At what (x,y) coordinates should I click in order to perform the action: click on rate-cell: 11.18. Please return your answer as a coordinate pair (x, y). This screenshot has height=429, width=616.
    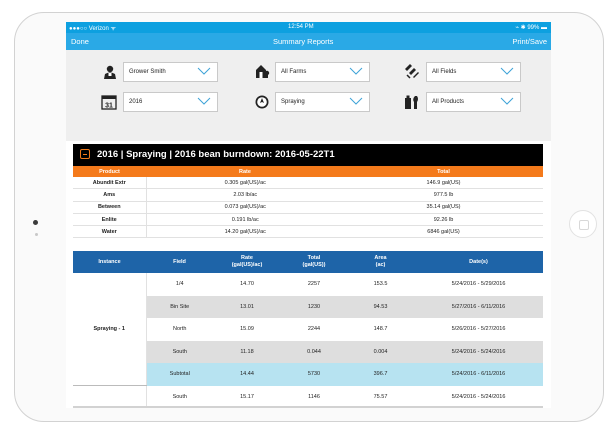
    Looking at the image, I should click on (247, 351).